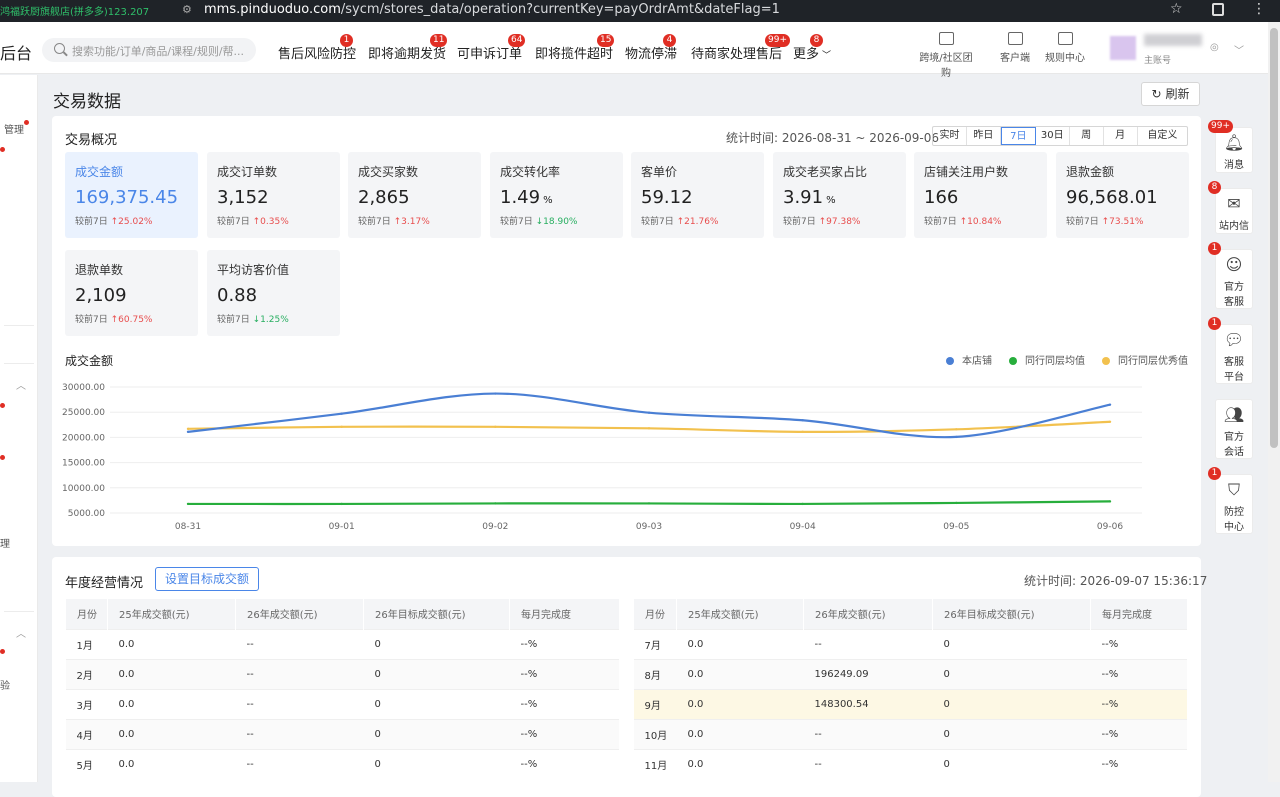 The width and height of the screenshot is (1280, 797). What do you see at coordinates (490, 54) in the screenshot?
I see `nav-label: 可申诉订单` at bounding box center [490, 54].